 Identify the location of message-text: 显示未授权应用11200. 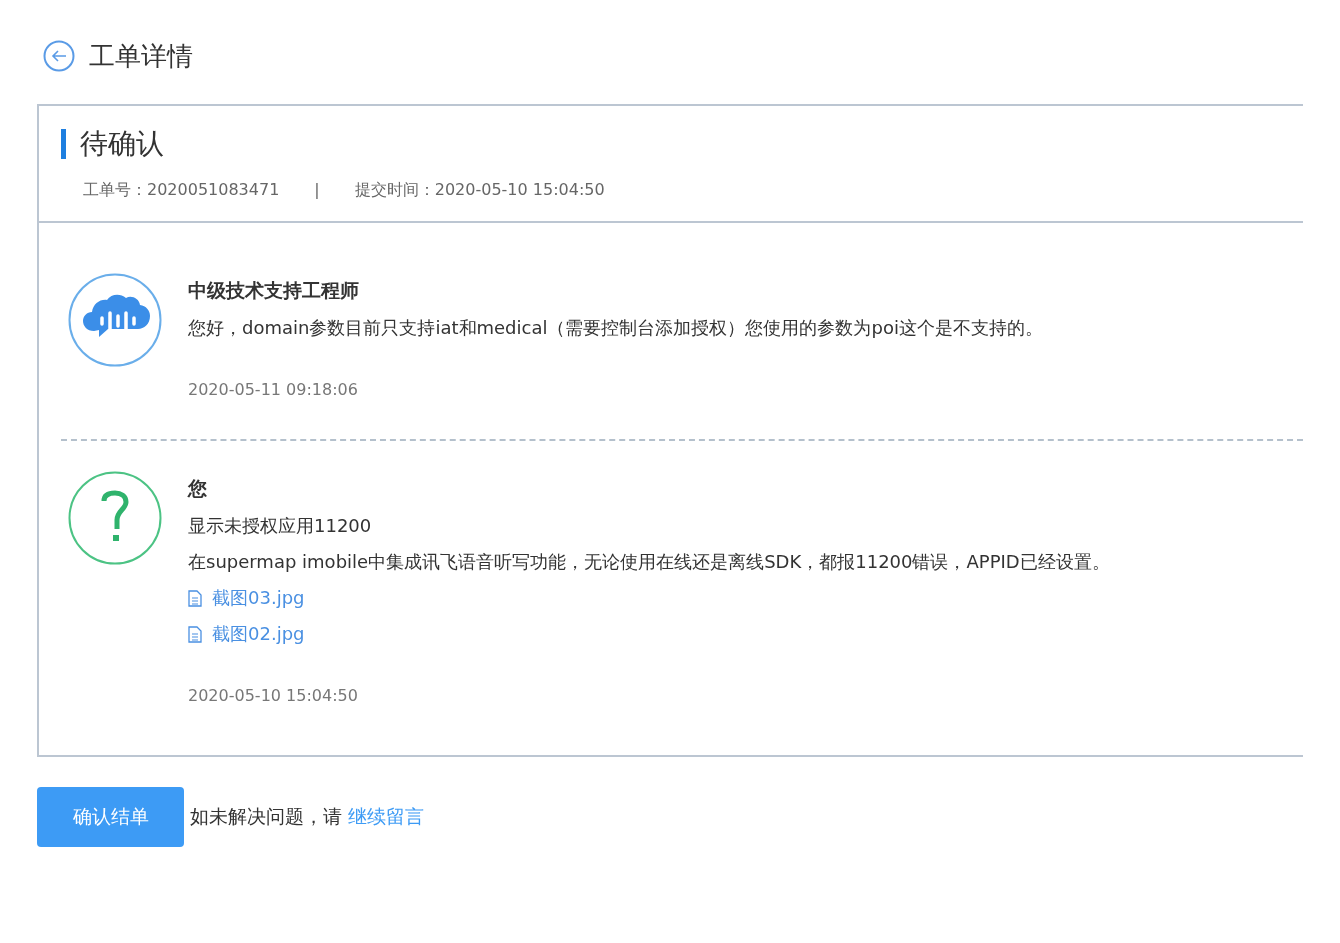
(280, 526).